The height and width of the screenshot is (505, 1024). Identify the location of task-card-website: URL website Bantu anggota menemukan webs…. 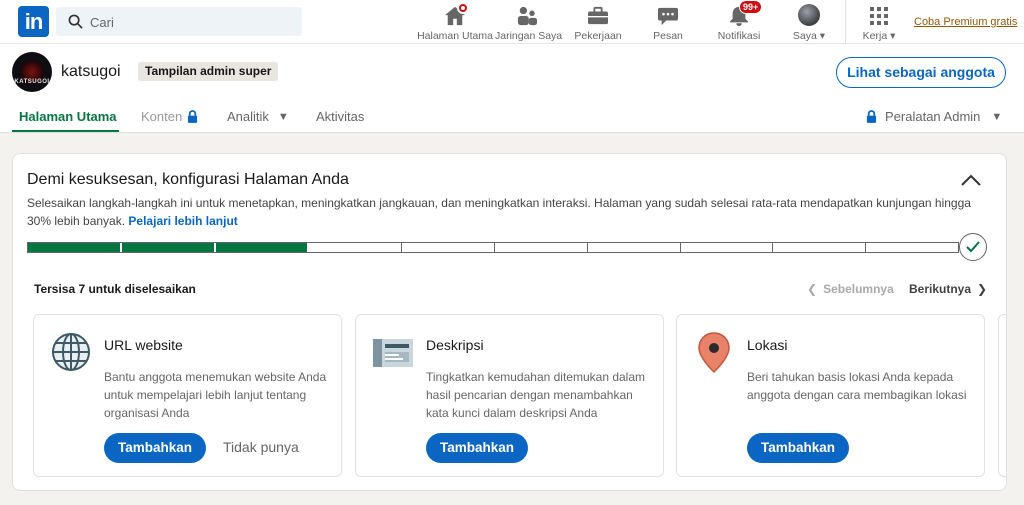
(187, 395).